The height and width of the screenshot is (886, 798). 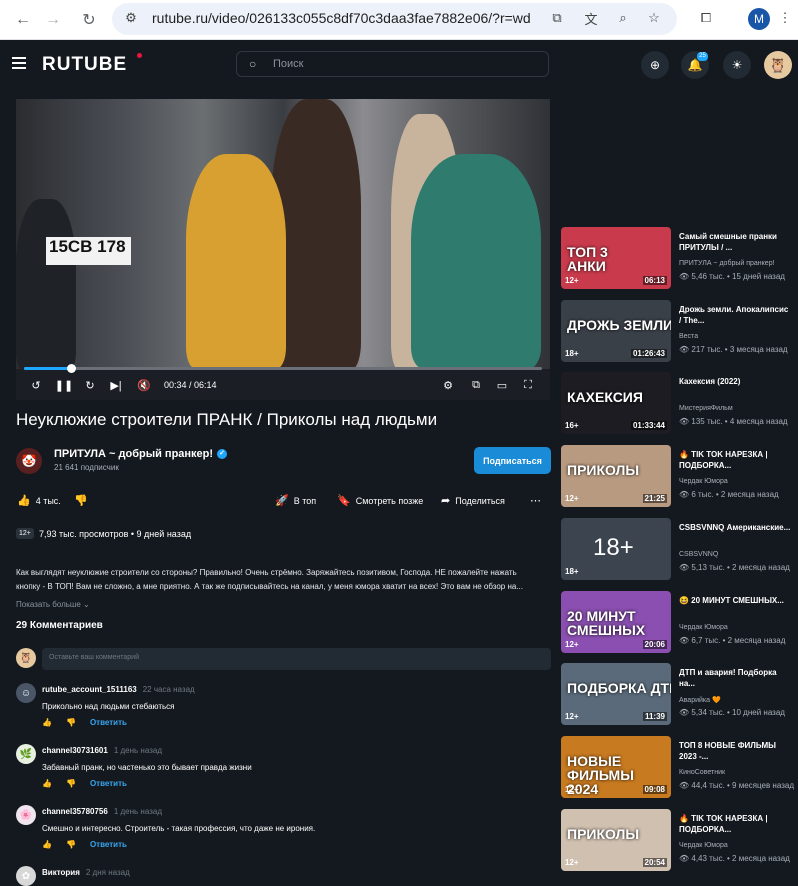 What do you see at coordinates (706, 18) in the screenshot?
I see `extensions-icon: ⧠` at bounding box center [706, 18].